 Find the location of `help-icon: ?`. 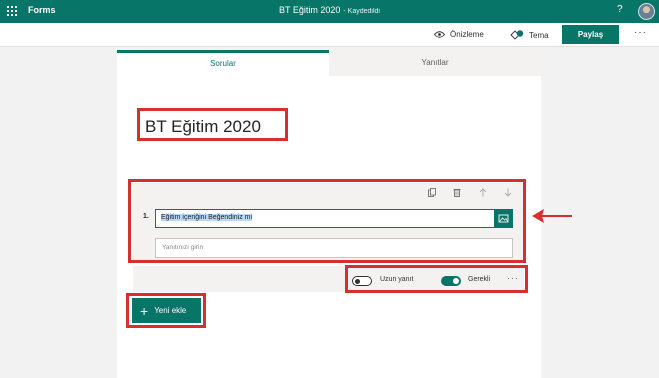

help-icon: ? is located at coordinates (620, 9).